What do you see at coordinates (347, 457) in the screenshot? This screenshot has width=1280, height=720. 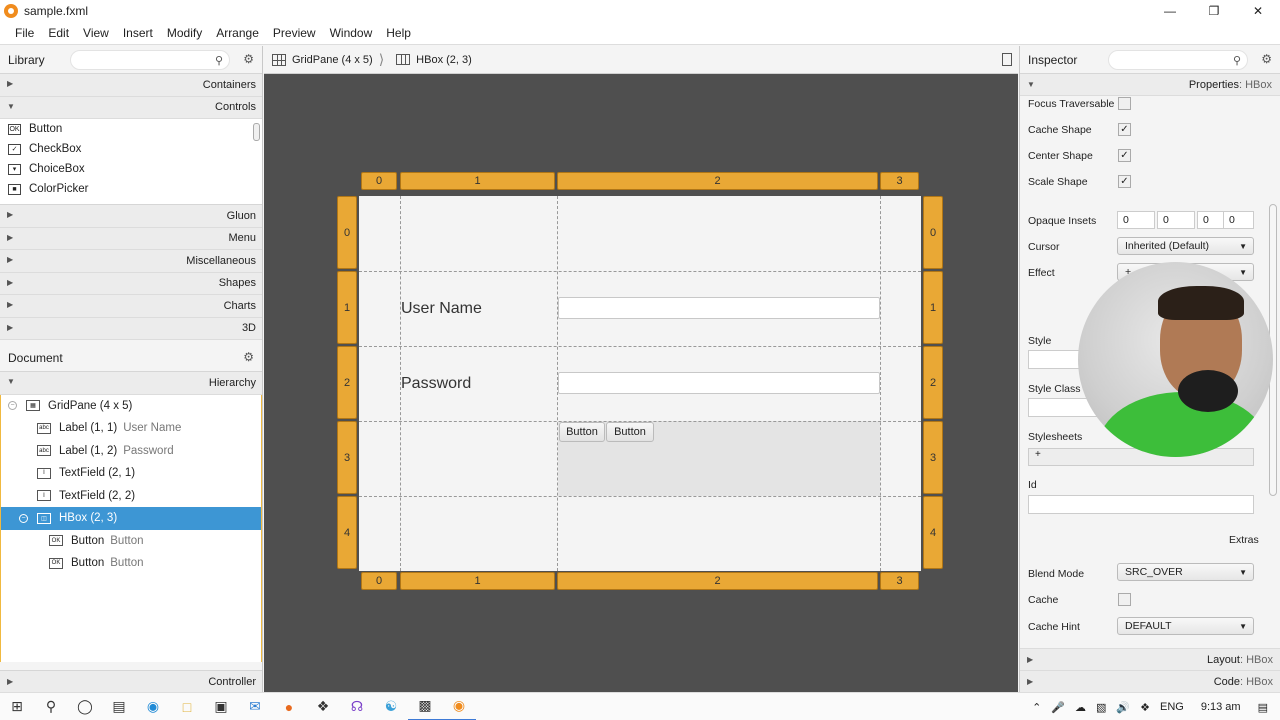 I see `row-header-3-left: 3` at bounding box center [347, 457].